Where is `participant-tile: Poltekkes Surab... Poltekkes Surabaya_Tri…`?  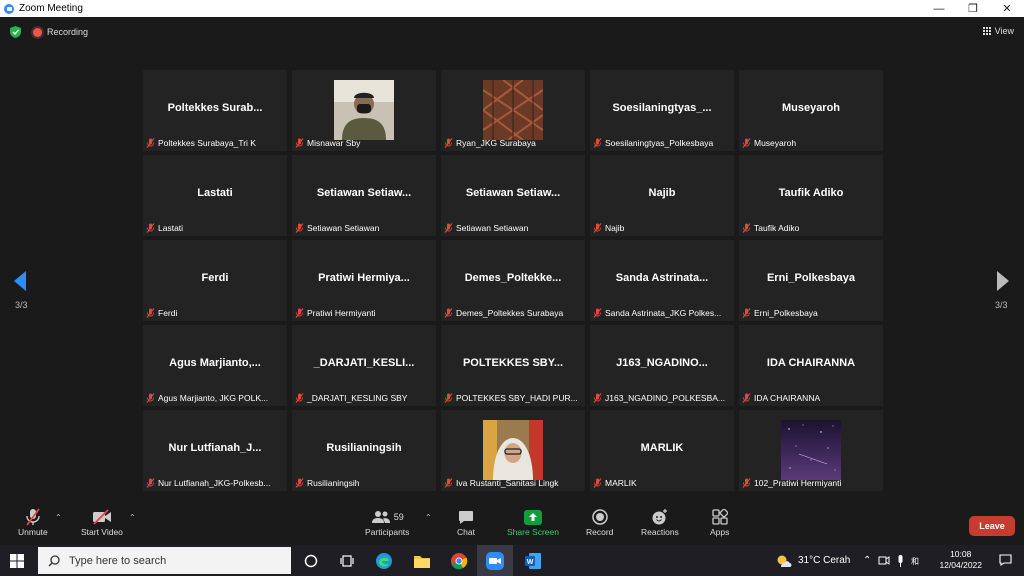 participant-tile: Poltekkes Surab... Poltekkes Surabaya_Tri… is located at coordinates (215, 110).